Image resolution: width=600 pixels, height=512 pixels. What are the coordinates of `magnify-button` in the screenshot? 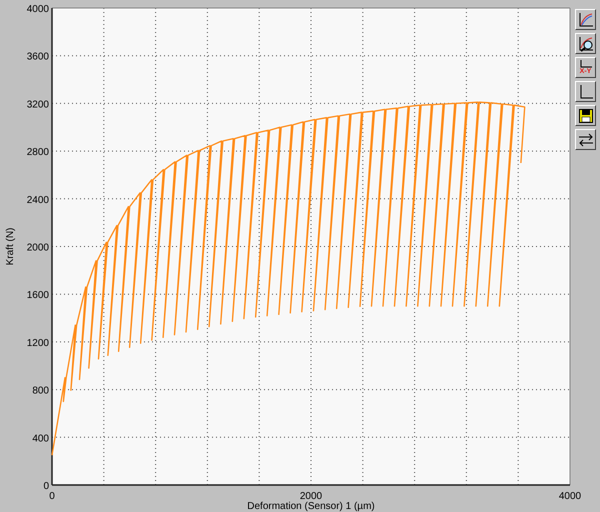 It's located at (585, 43).